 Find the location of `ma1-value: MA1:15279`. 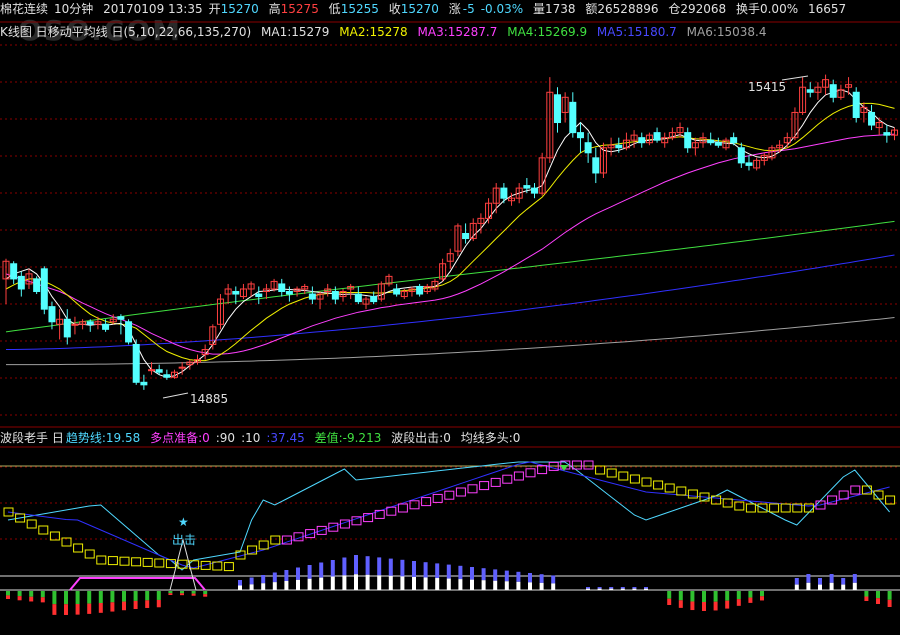

ma1-value: MA1:15279 is located at coordinates (295, 32).